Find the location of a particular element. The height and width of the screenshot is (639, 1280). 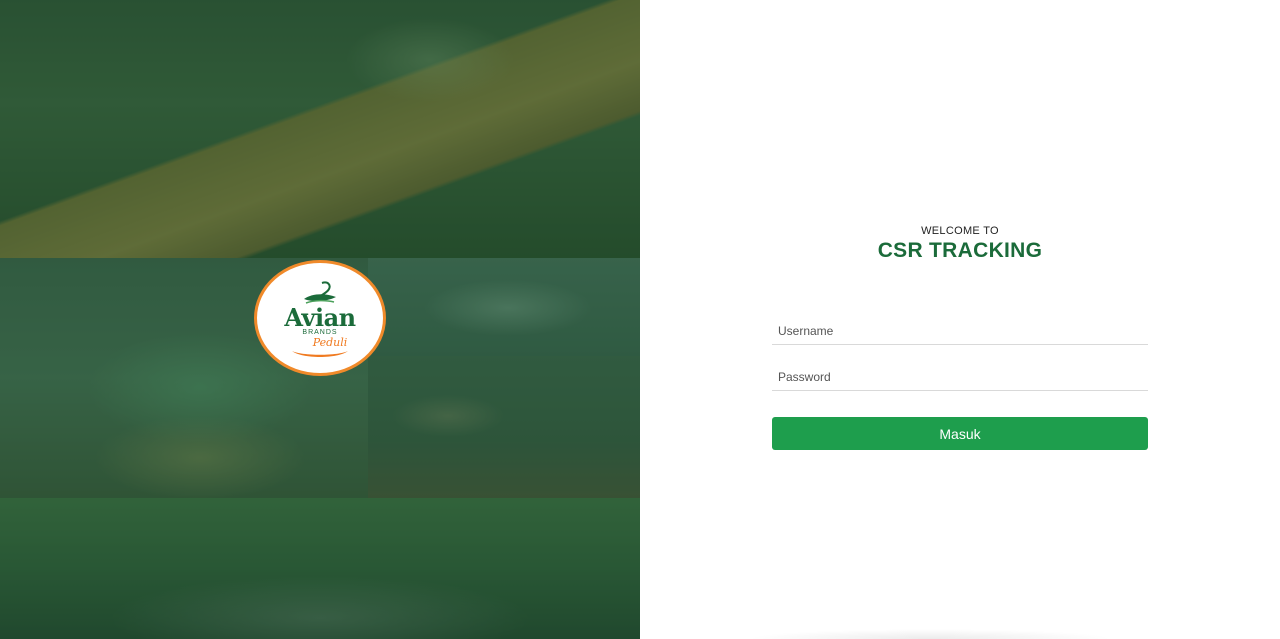

logo-wordmark: Avian is located at coordinates (320, 317).